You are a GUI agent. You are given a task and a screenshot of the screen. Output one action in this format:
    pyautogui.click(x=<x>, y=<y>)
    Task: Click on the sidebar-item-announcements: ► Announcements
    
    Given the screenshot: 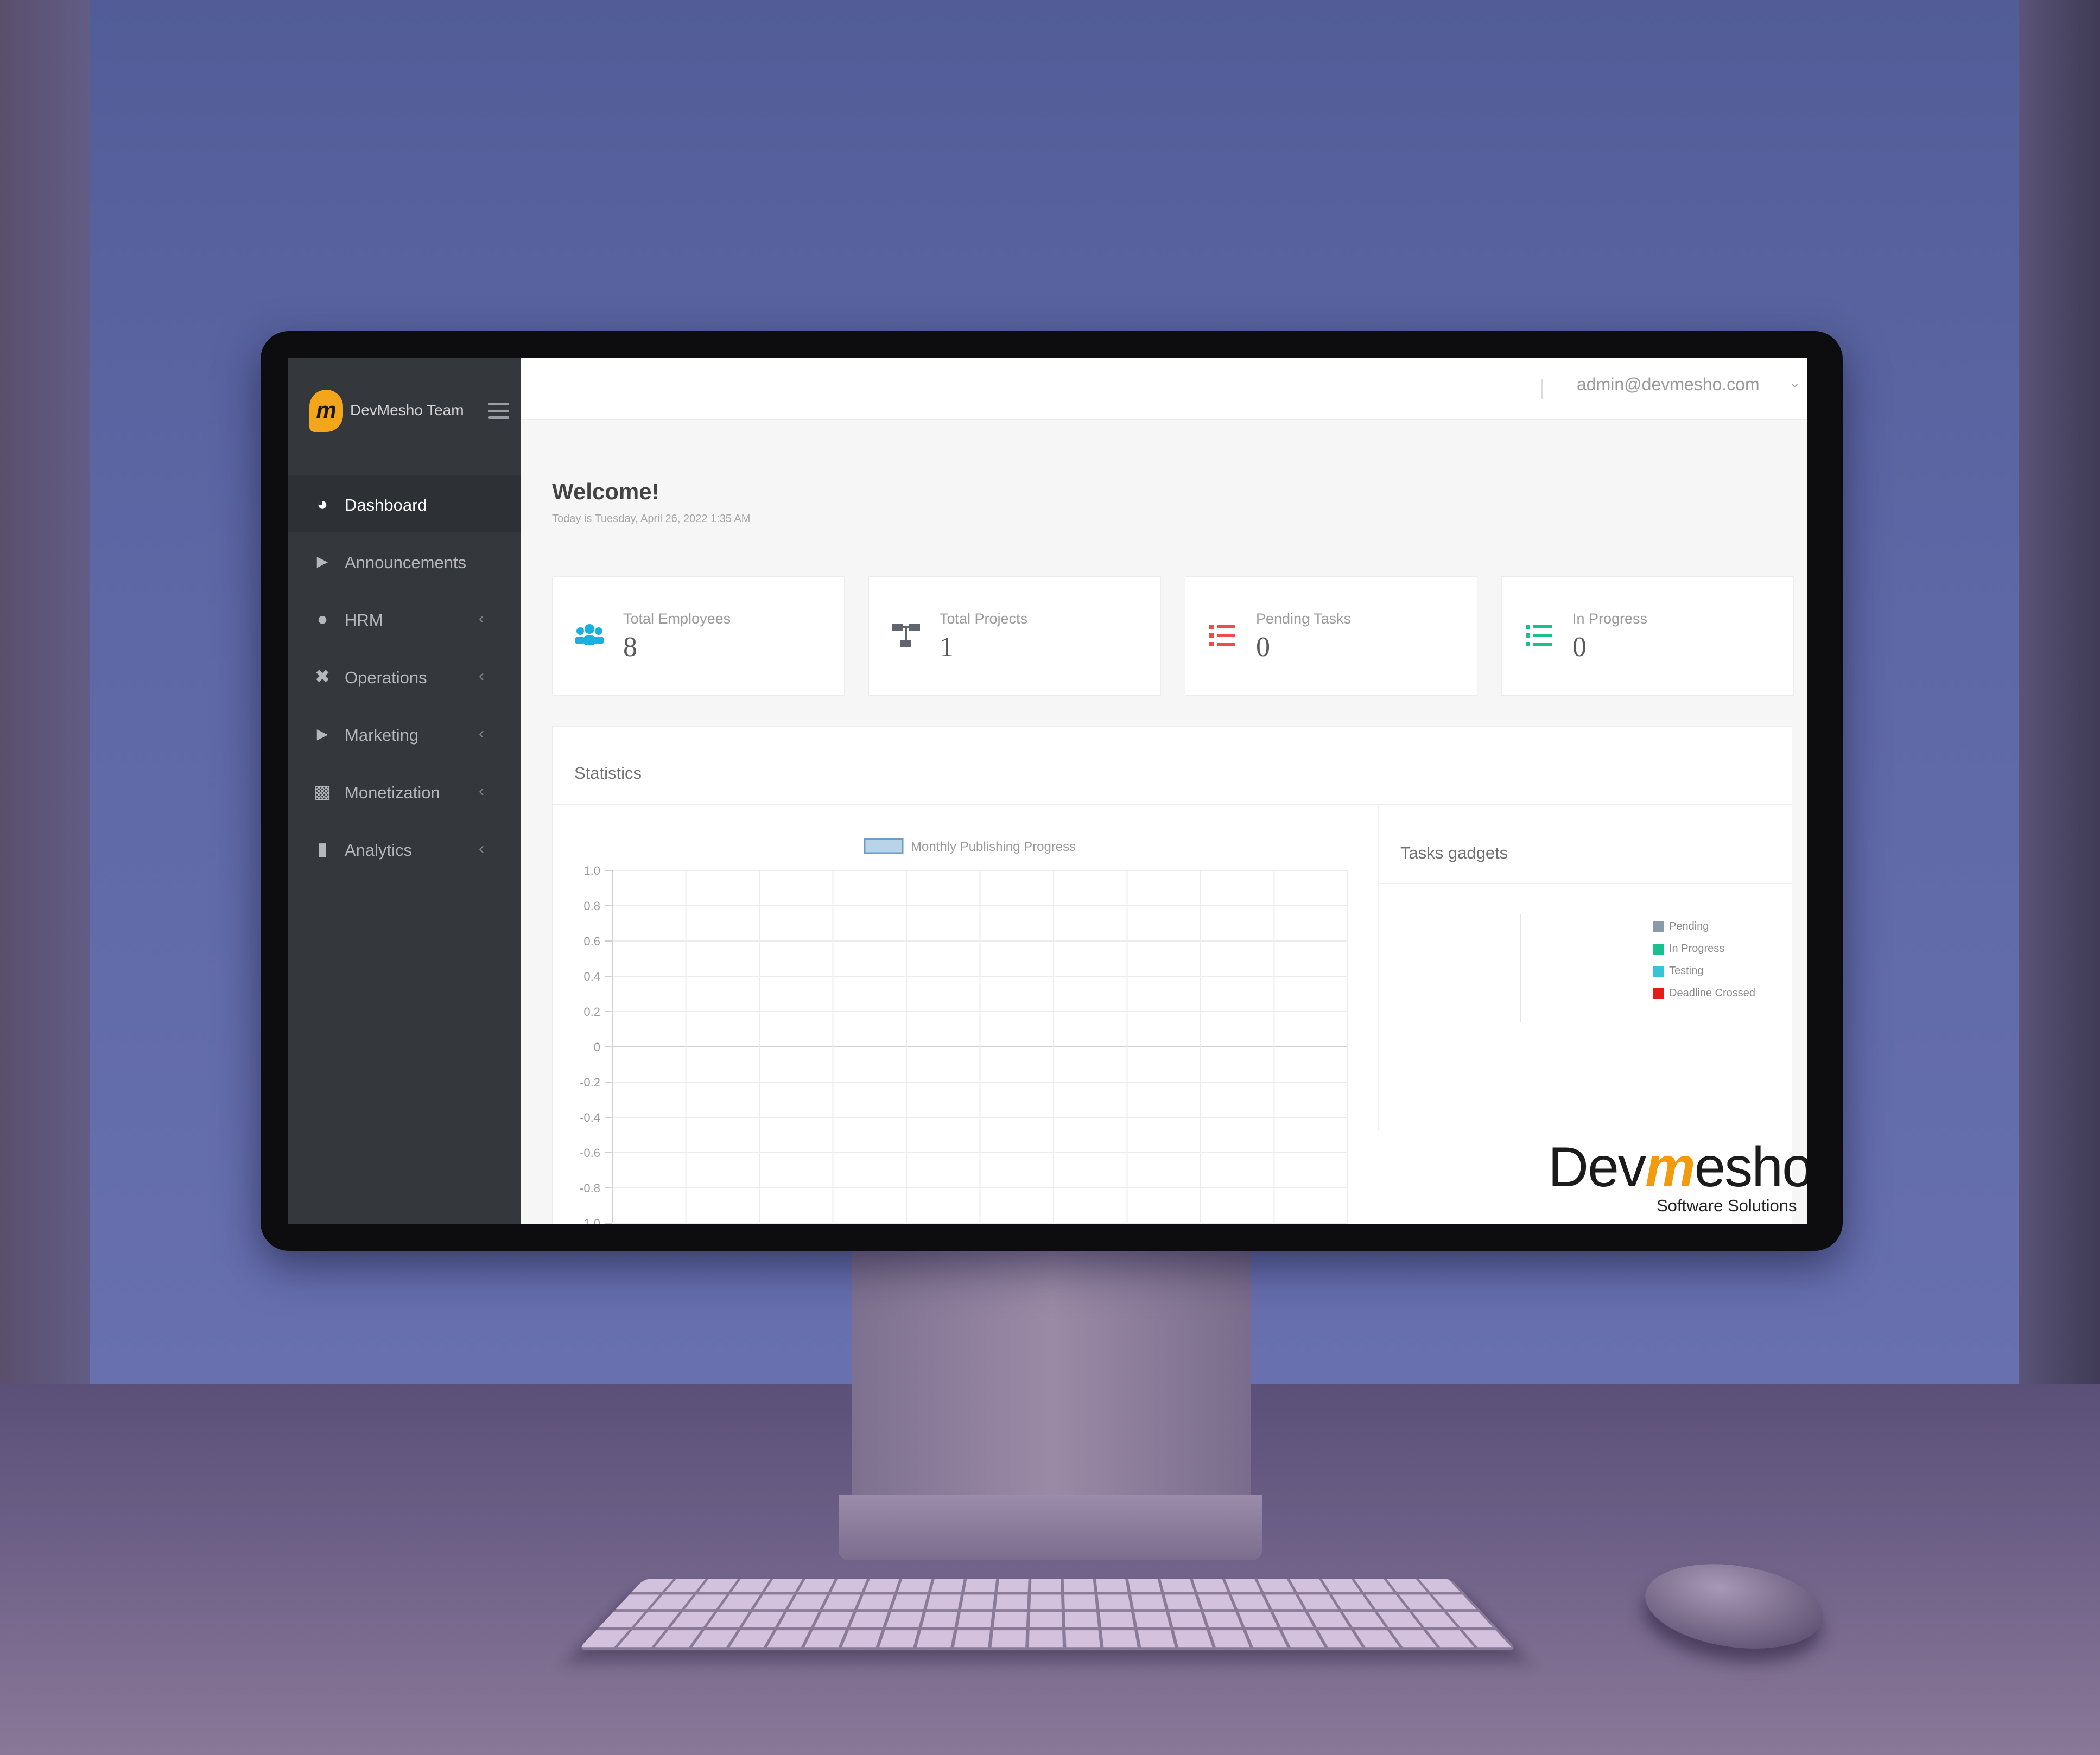 What is the action you would take?
    pyautogui.click(x=405, y=561)
    